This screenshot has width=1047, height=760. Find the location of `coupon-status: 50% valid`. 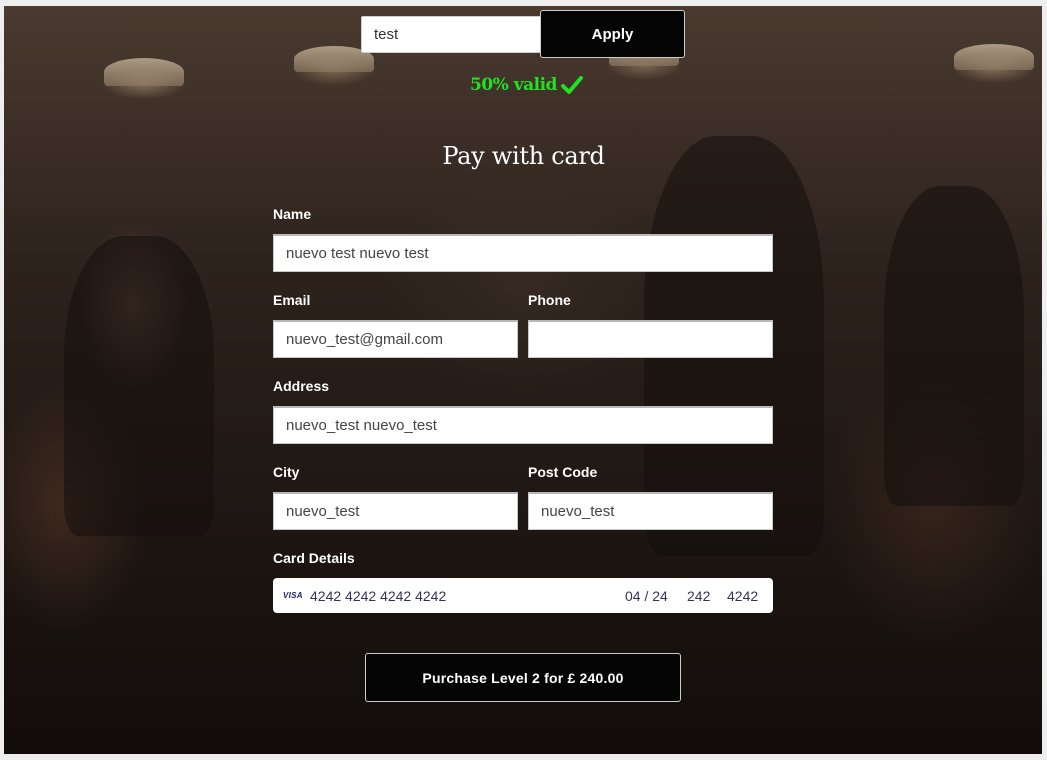

coupon-status: 50% valid is located at coordinates (526, 85).